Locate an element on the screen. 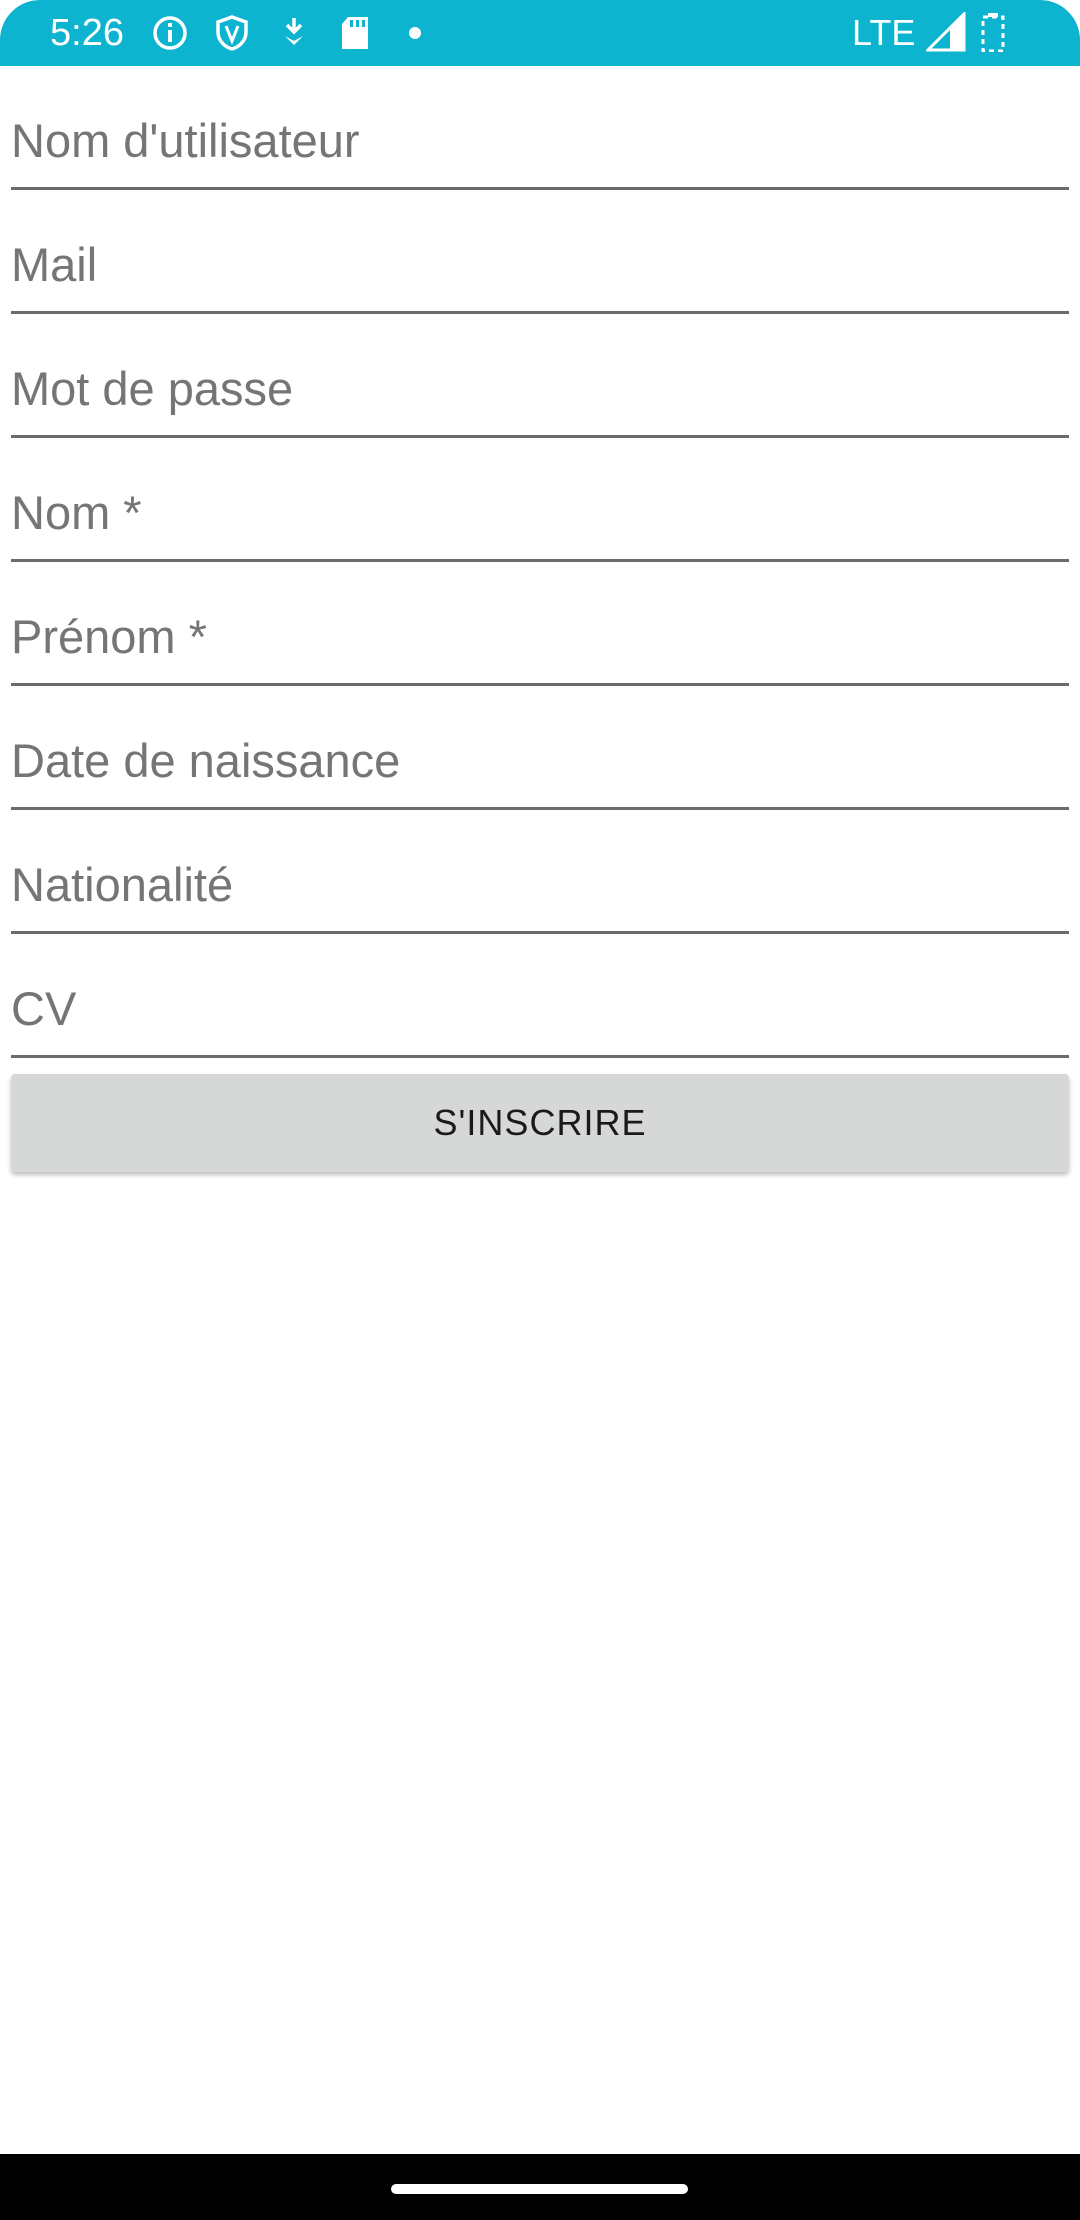  status-time: 5:26 is located at coordinates (87, 33).